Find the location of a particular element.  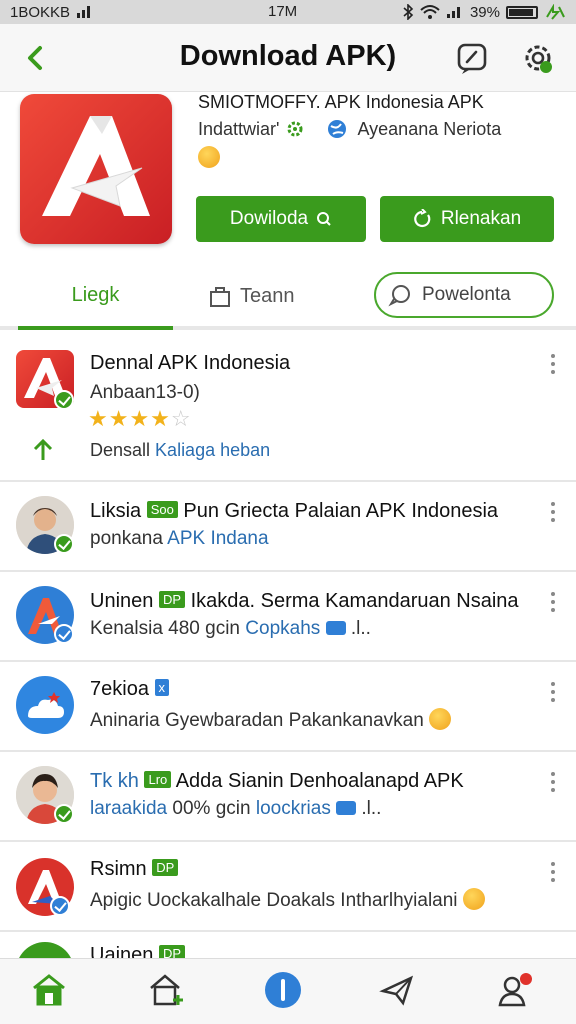

app-name: SMIOTMOFFY. APK Indonesia APK is located at coordinates (341, 102).